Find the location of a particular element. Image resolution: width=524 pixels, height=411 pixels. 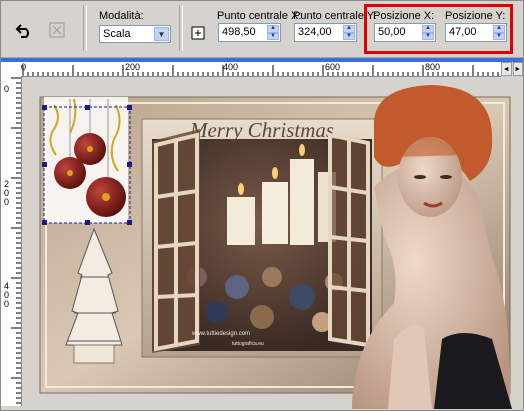

h-ruler-label: 600 is located at coordinates (333, 67).